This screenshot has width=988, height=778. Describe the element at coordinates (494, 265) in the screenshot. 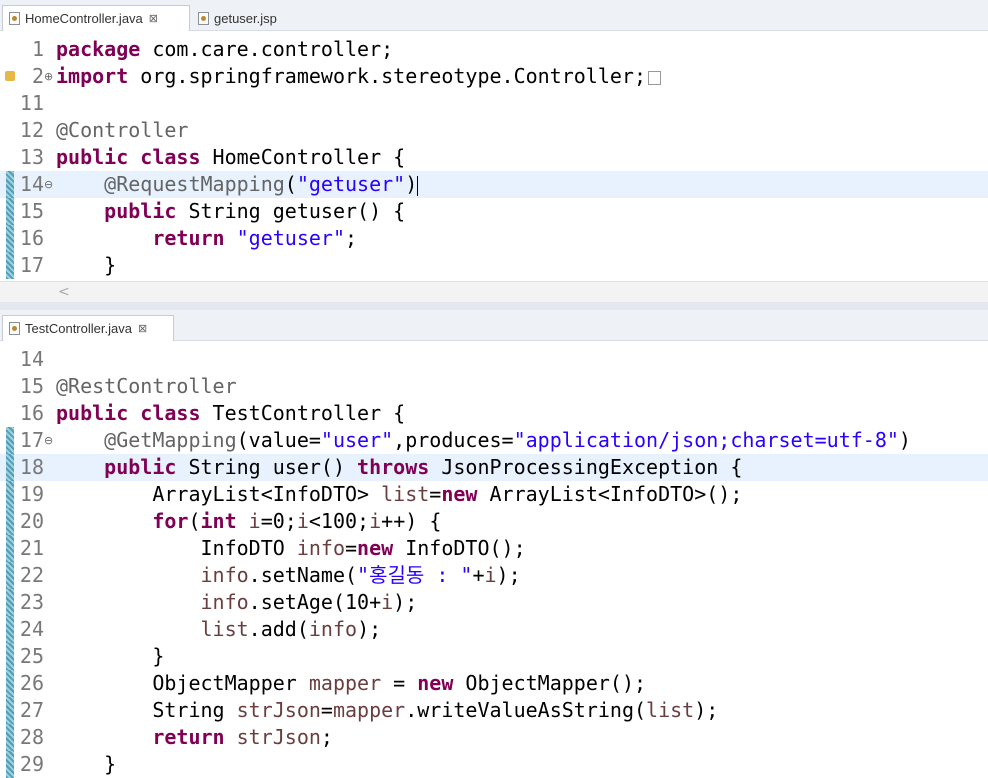

I see `code-line: 17 }` at that location.